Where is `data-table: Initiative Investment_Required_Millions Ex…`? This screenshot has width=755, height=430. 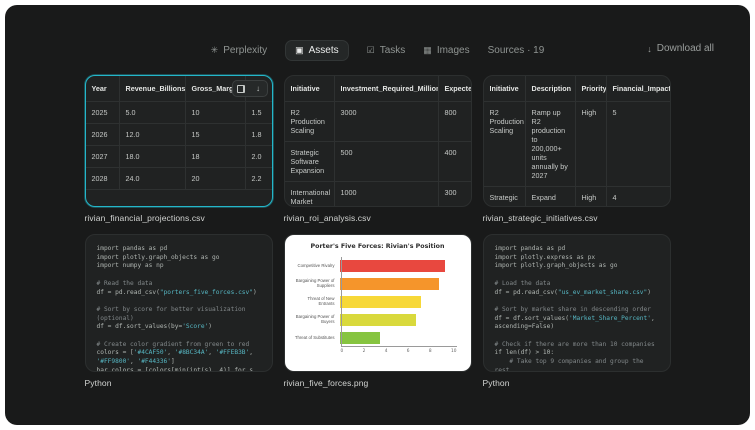
data-table: Initiative Investment_Required_Millions Ex… is located at coordinates (377, 141).